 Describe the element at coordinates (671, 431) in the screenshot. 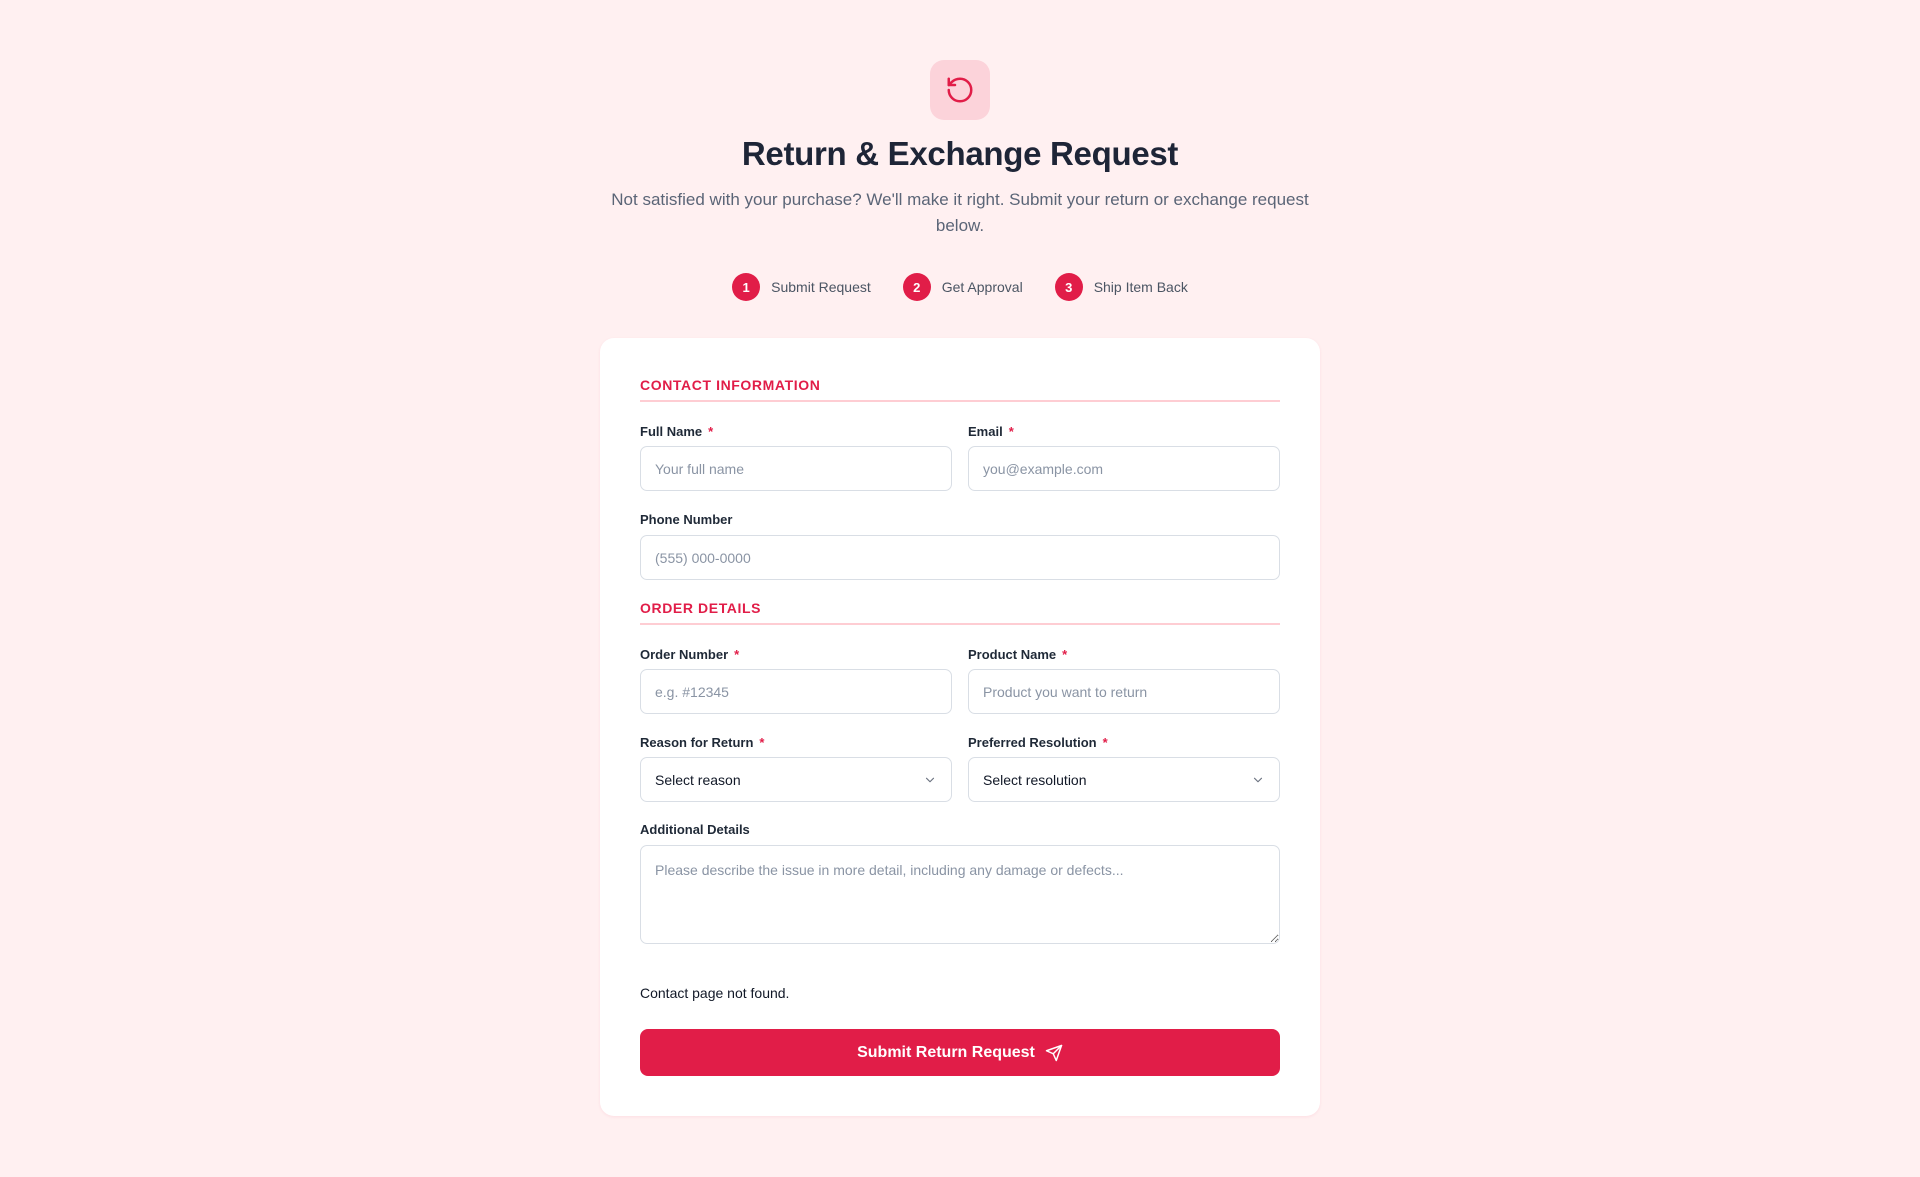

I see `full-name-label-text: Full Name` at that location.